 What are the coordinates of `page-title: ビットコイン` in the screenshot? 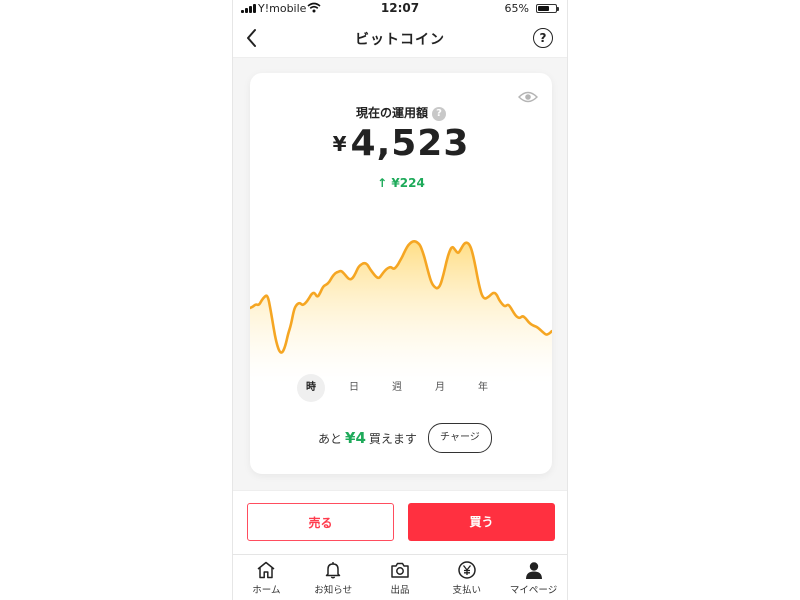 It's located at (400, 40).